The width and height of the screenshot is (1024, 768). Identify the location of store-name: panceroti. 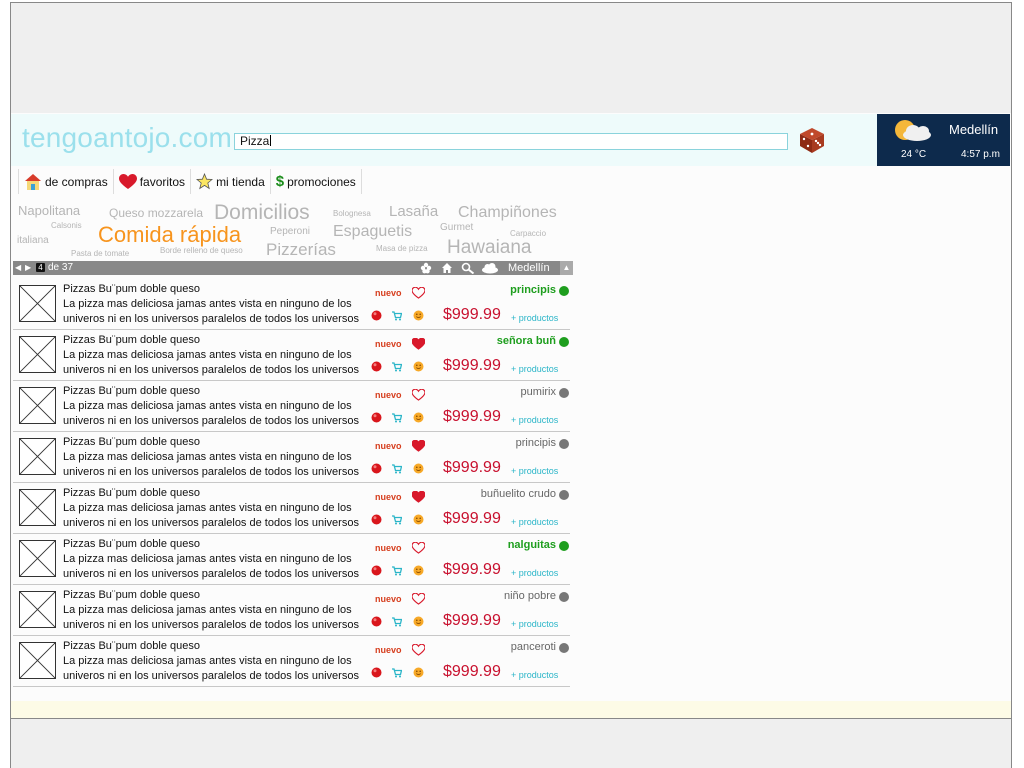
(533, 647).